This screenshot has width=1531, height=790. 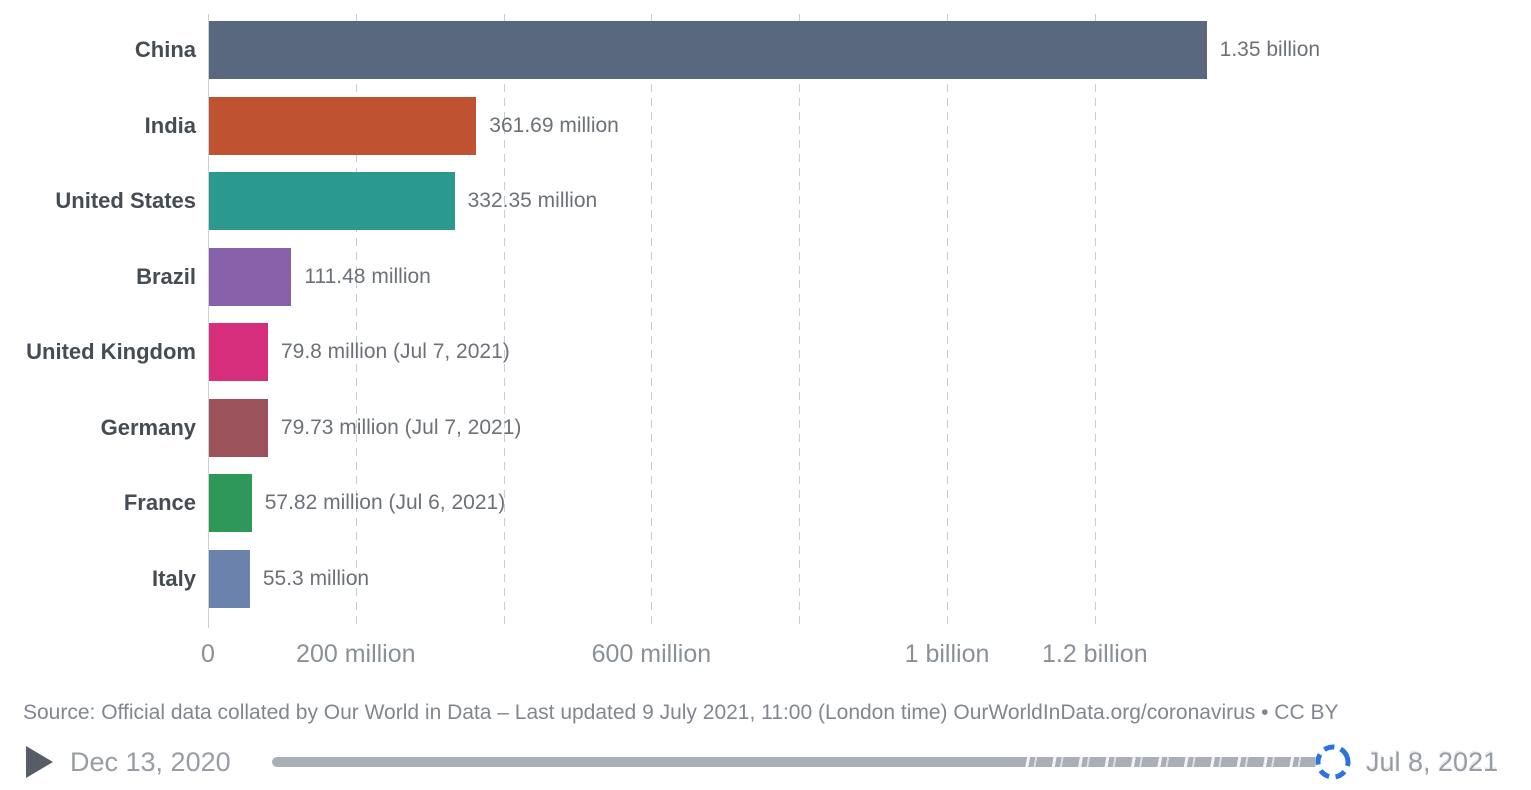 I want to click on country-label: France, so click(x=98, y=503).